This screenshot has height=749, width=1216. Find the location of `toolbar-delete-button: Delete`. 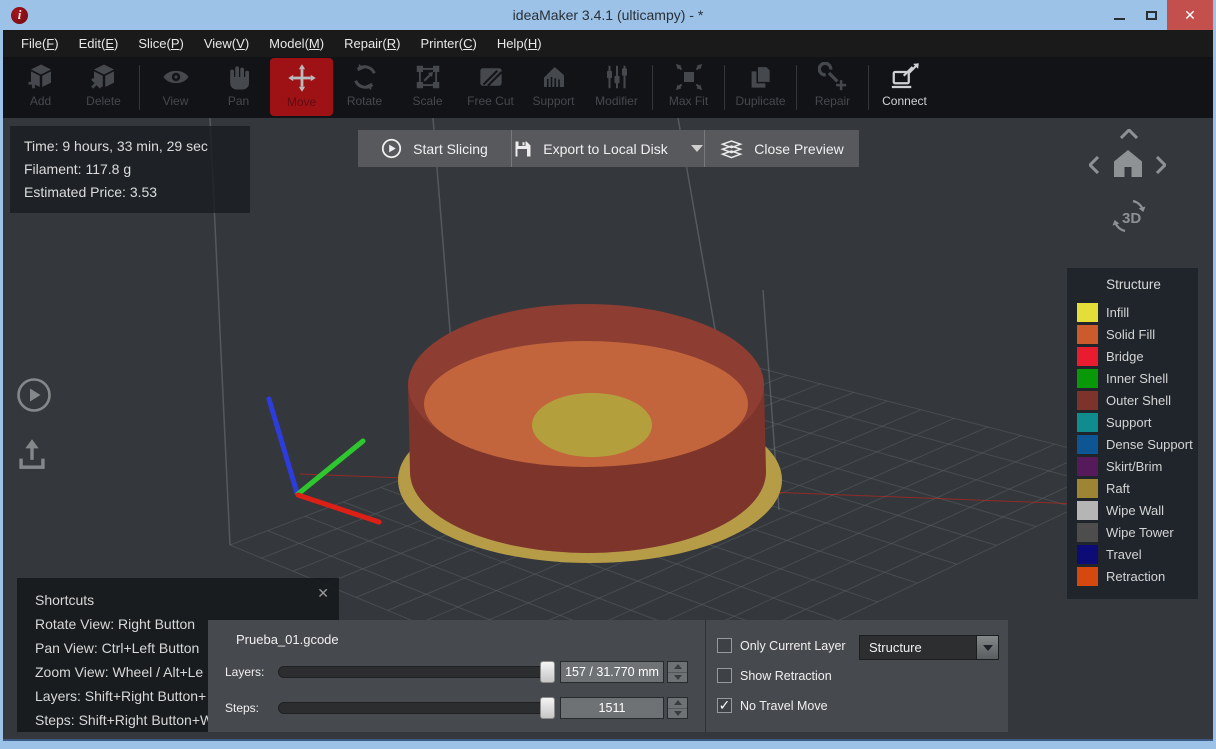

toolbar-delete-button: Delete is located at coordinates (103, 87).